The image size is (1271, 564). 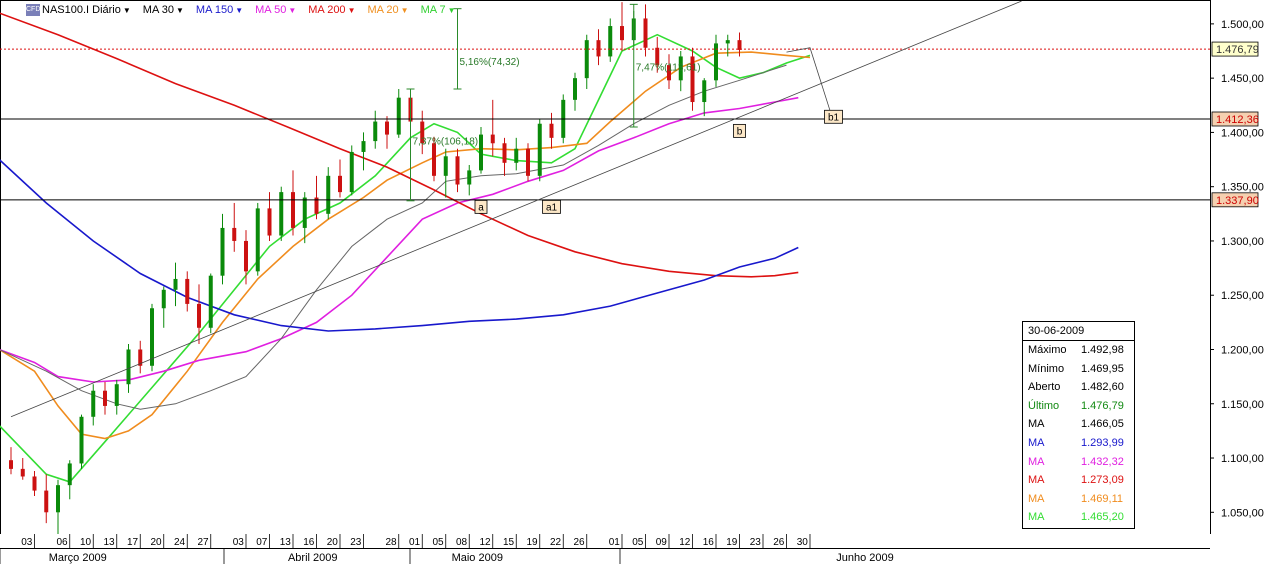 I want to click on data-window-value: 1.466,05, so click(x=1102, y=424).